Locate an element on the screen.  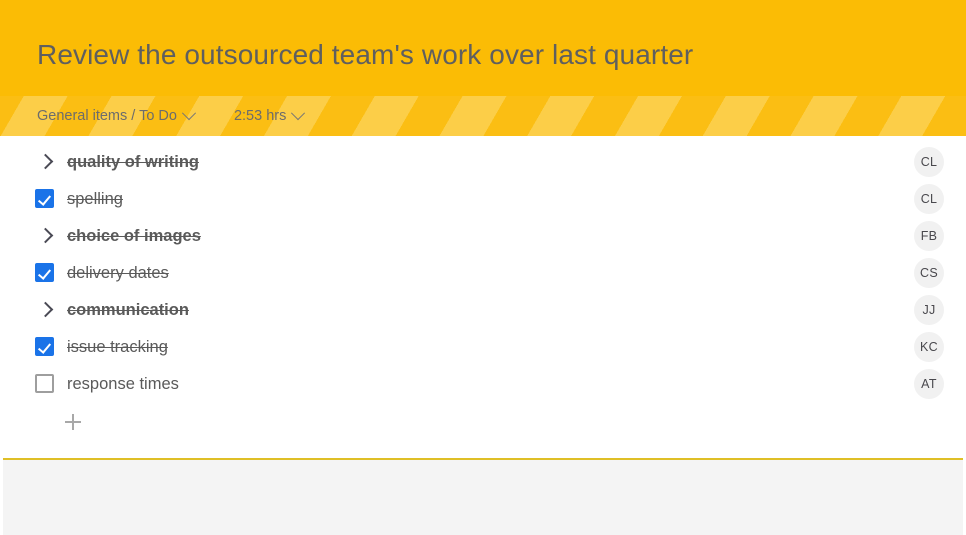
checklist-item: delivery dates CS is located at coordinates (483, 272).